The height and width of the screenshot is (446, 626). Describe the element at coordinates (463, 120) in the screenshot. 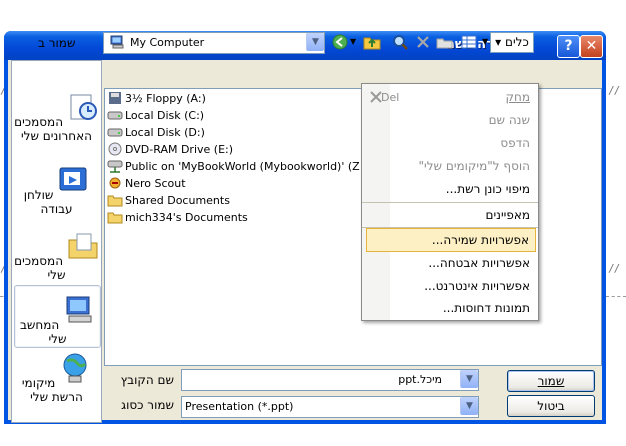

I see `menu-item-rename: שנה שם` at that location.